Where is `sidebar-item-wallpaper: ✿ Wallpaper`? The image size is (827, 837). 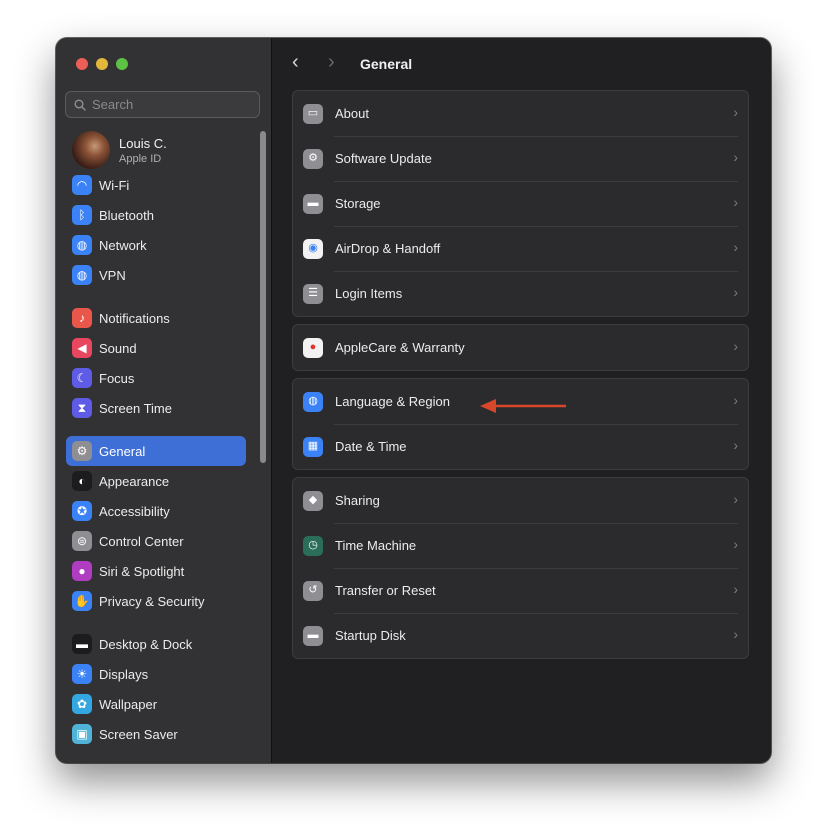 sidebar-item-wallpaper: ✿ Wallpaper is located at coordinates (156, 704).